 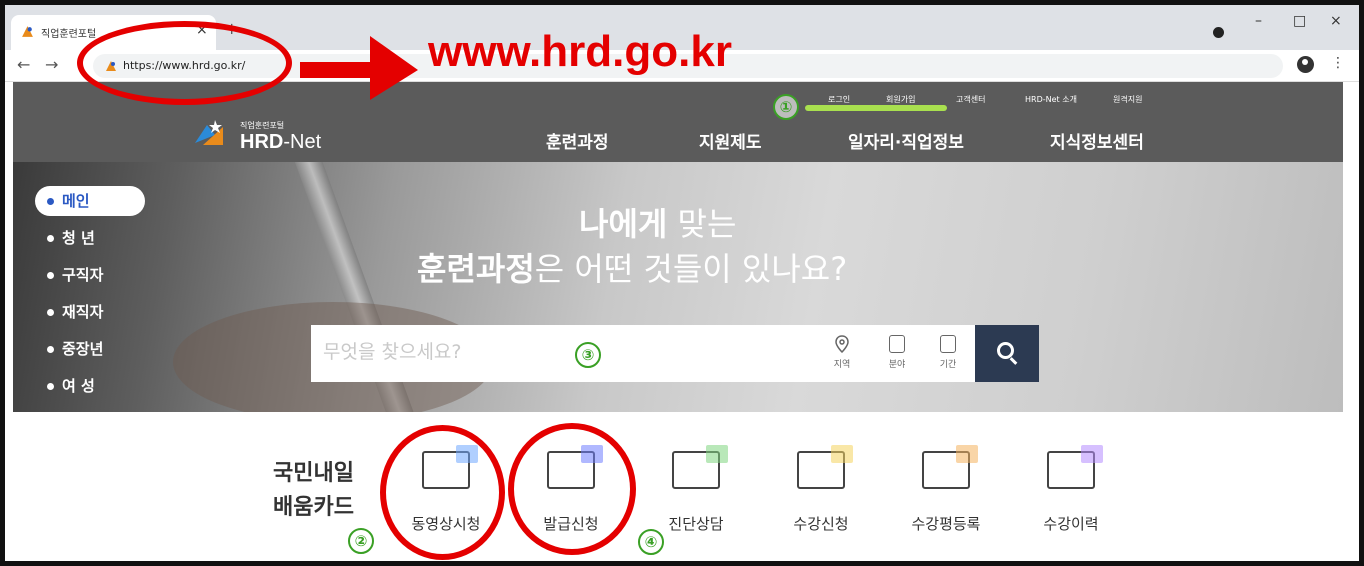 I want to click on hero-headline-line1: 나에게 맞는, so click(x=657, y=222).